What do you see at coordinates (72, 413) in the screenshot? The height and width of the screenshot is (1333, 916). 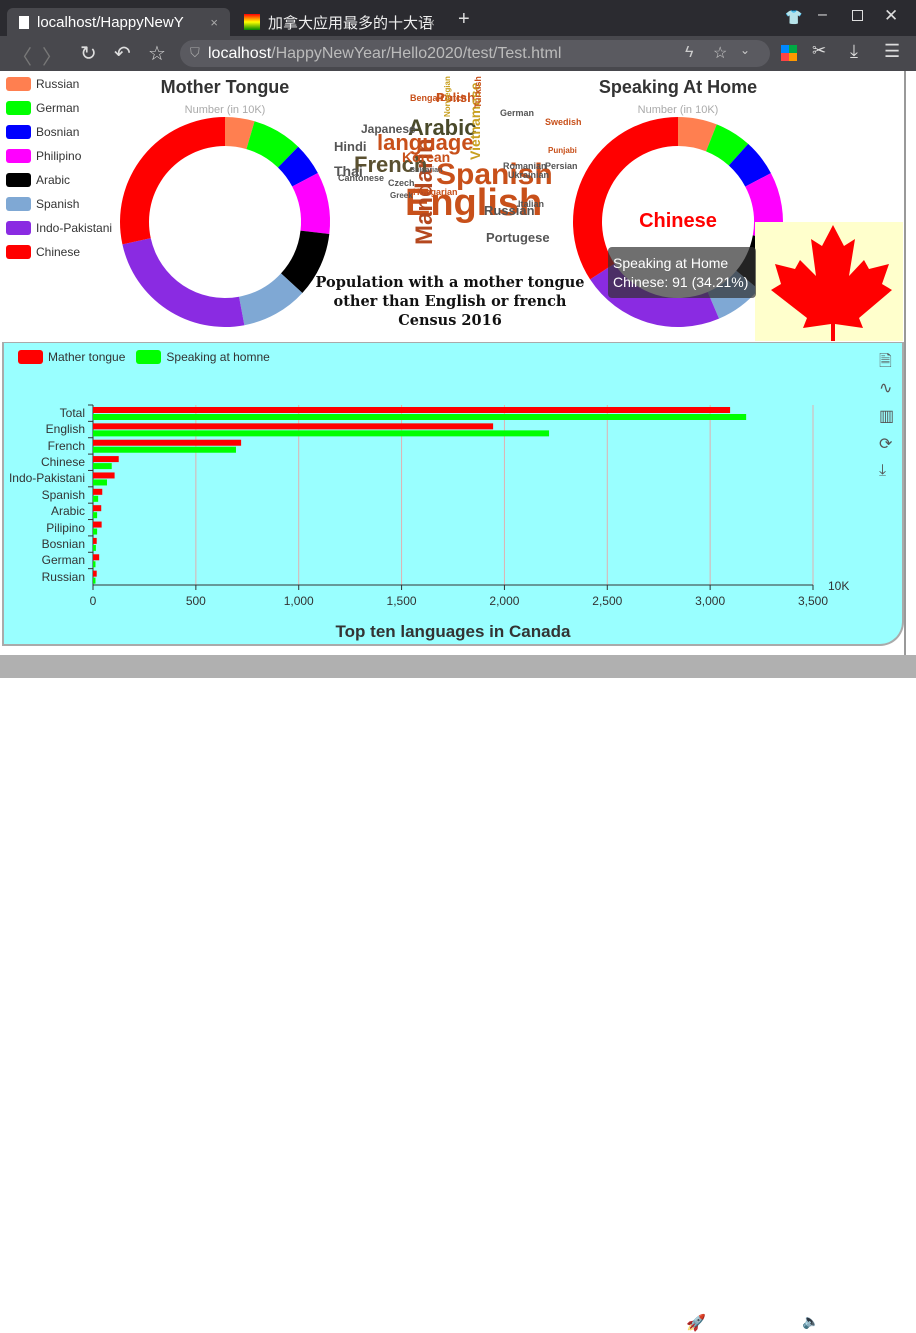 I see `y-category-label: Total` at bounding box center [72, 413].